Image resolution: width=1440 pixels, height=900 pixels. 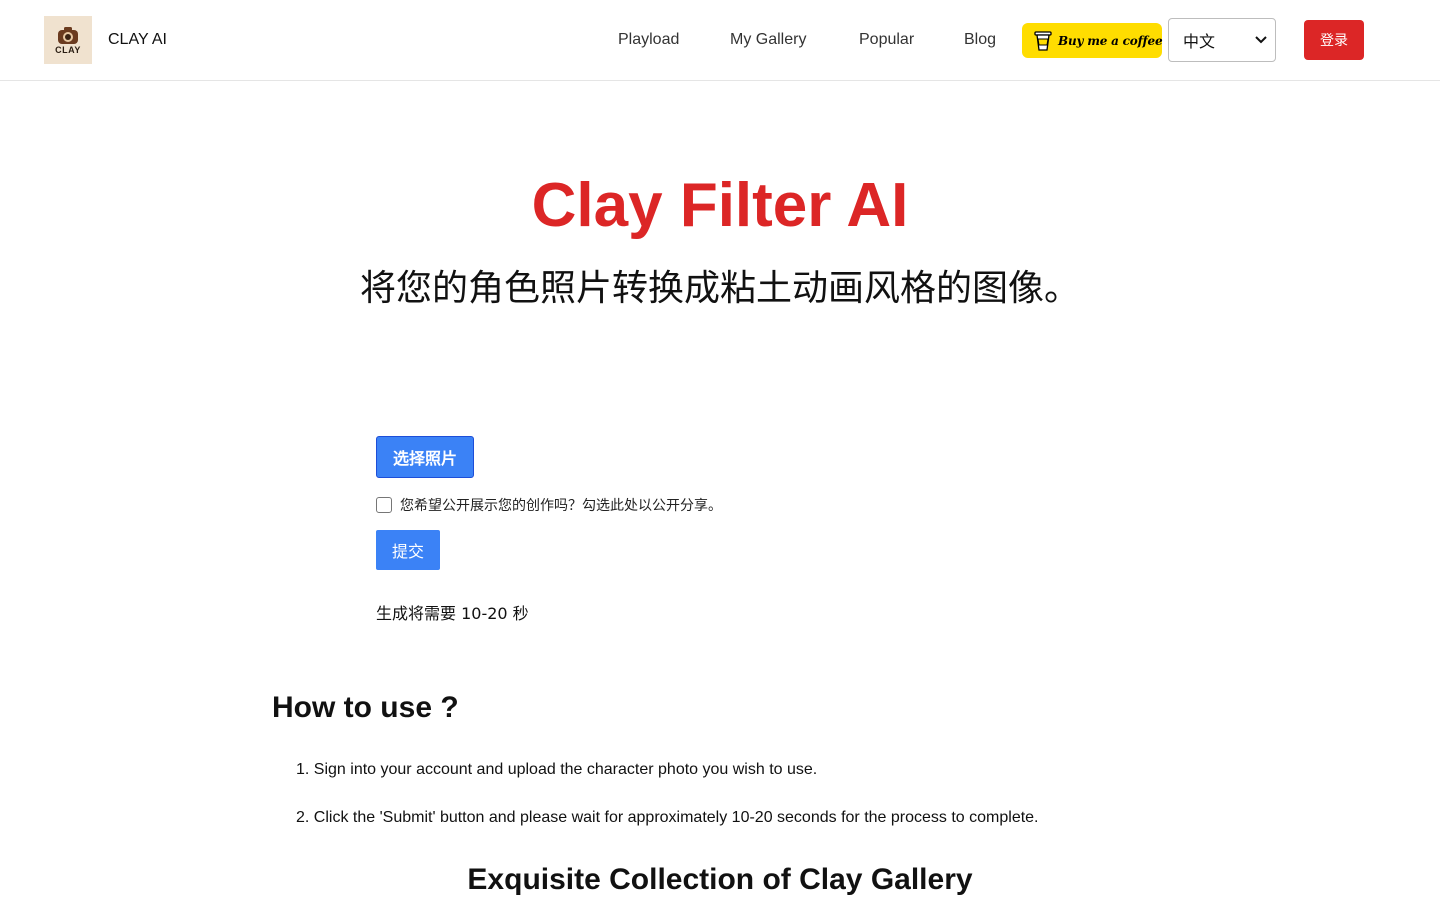 What do you see at coordinates (1261, 40) in the screenshot?
I see `chevron-down-icon` at bounding box center [1261, 40].